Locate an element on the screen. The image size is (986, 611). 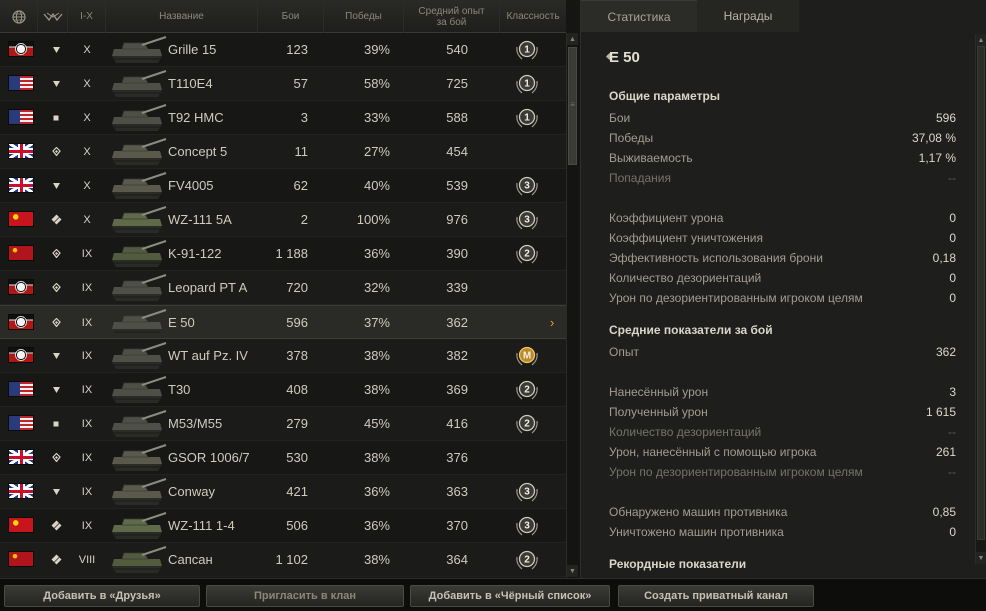
stat-label: Коэффициент уничтожения is located at coordinates (686, 238).